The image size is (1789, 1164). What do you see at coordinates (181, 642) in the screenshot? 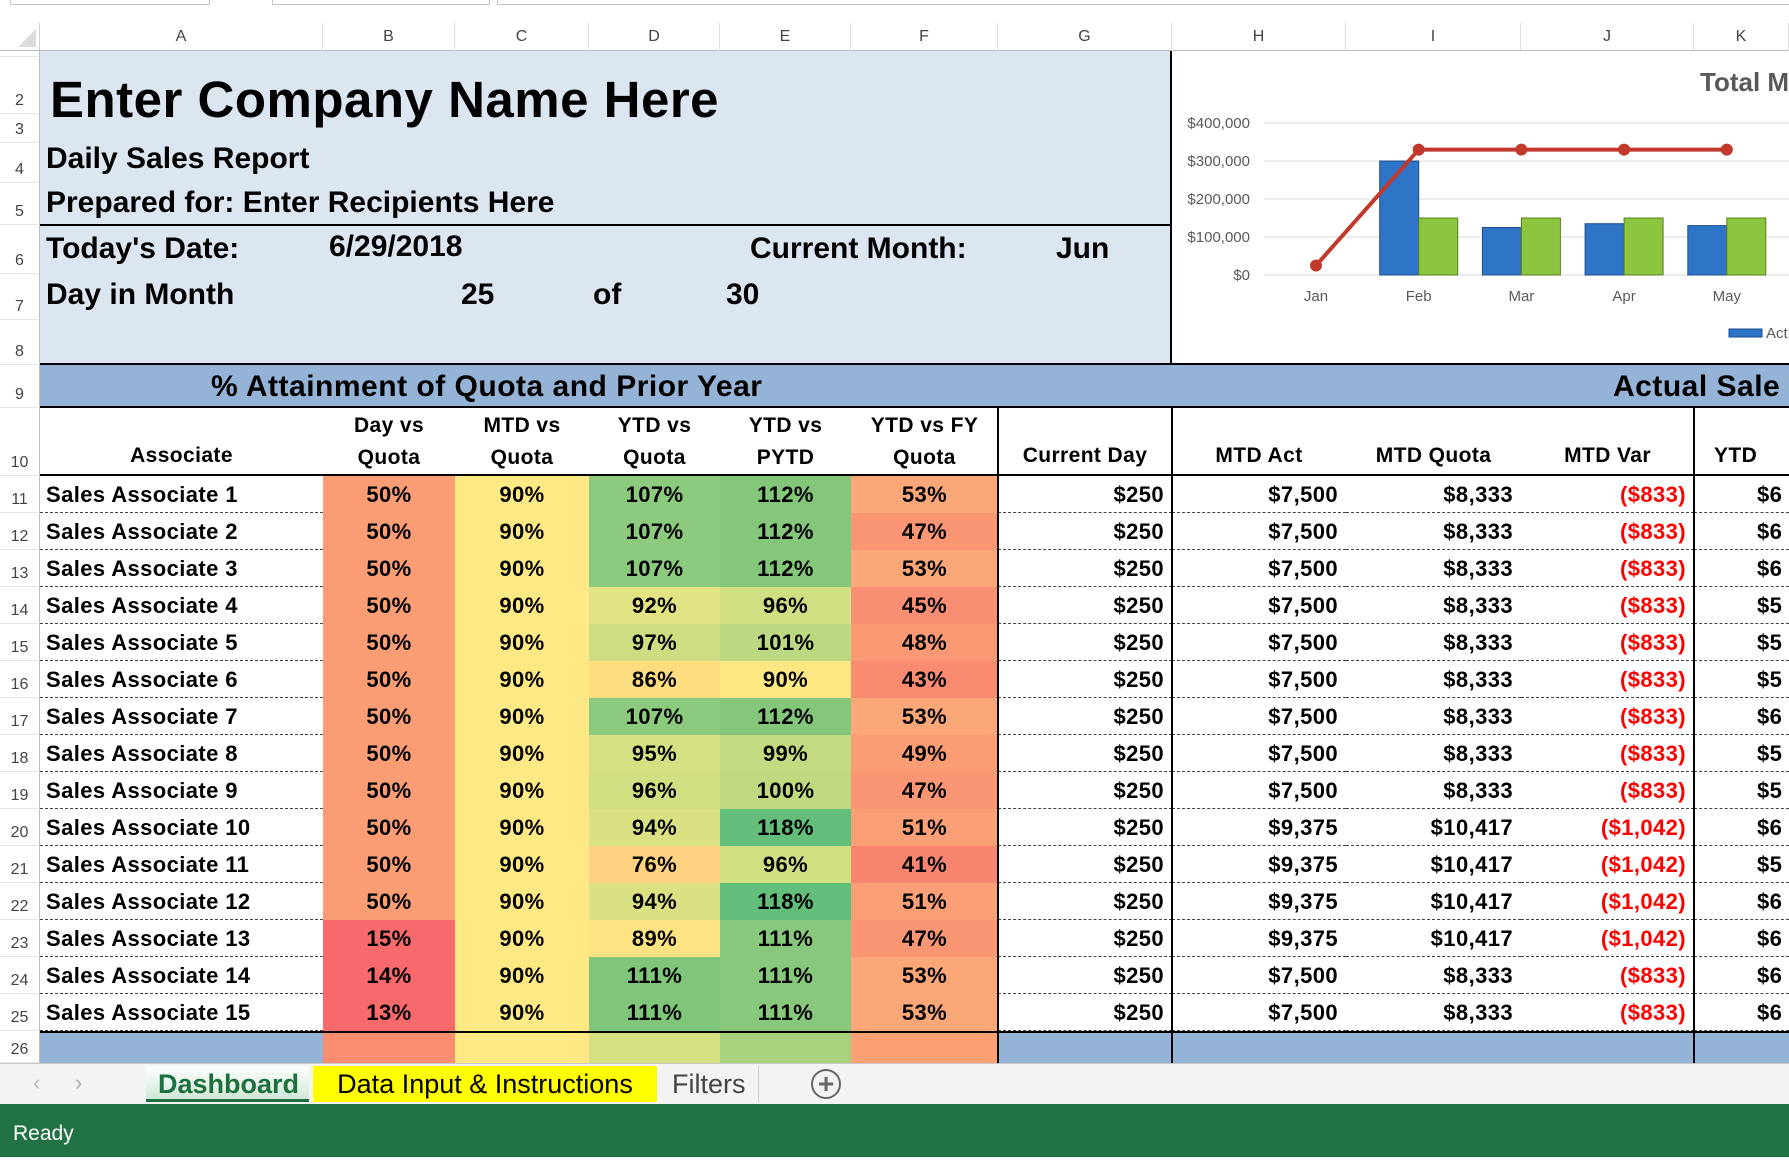
I see `associate-name: Sales Associate 5` at bounding box center [181, 642].